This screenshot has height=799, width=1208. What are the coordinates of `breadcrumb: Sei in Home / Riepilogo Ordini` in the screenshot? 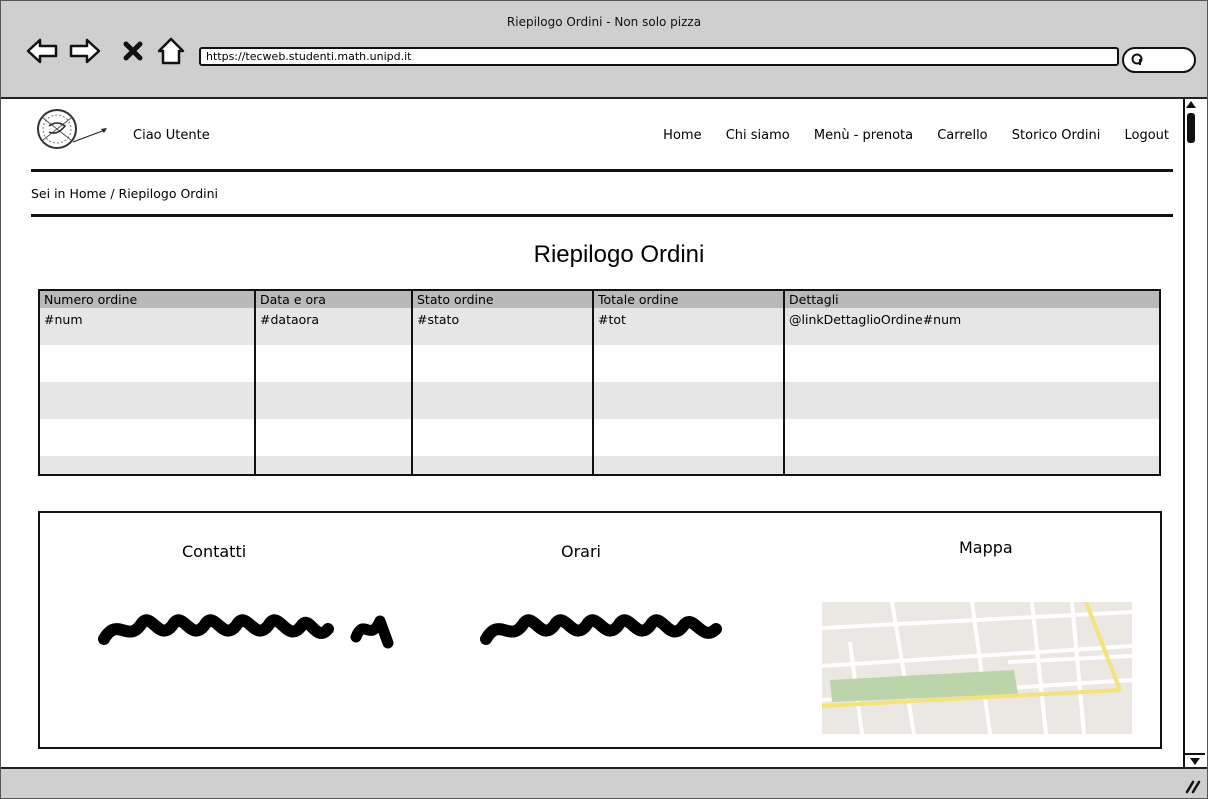 It's located at (125, 193).